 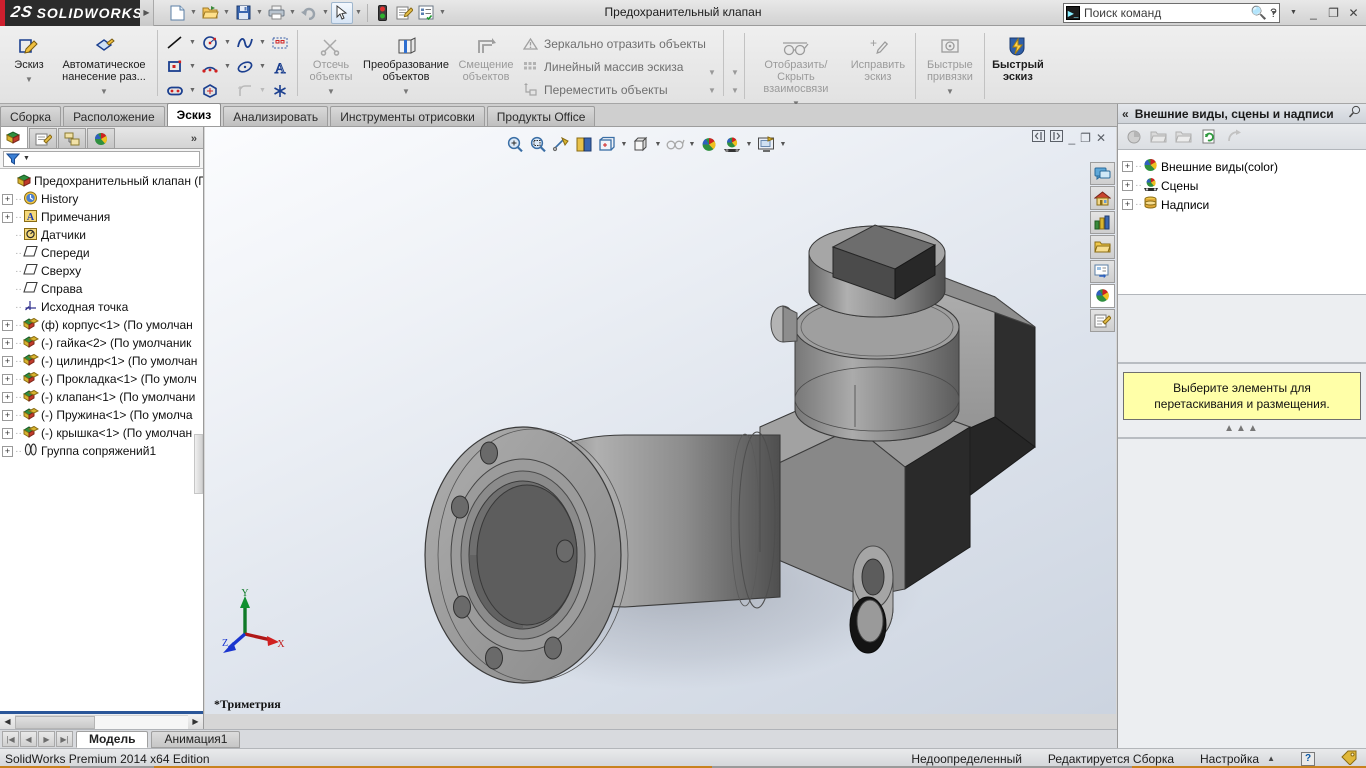 I want to click on spline-tool-caret: ▼, so click(x=262, y=42).